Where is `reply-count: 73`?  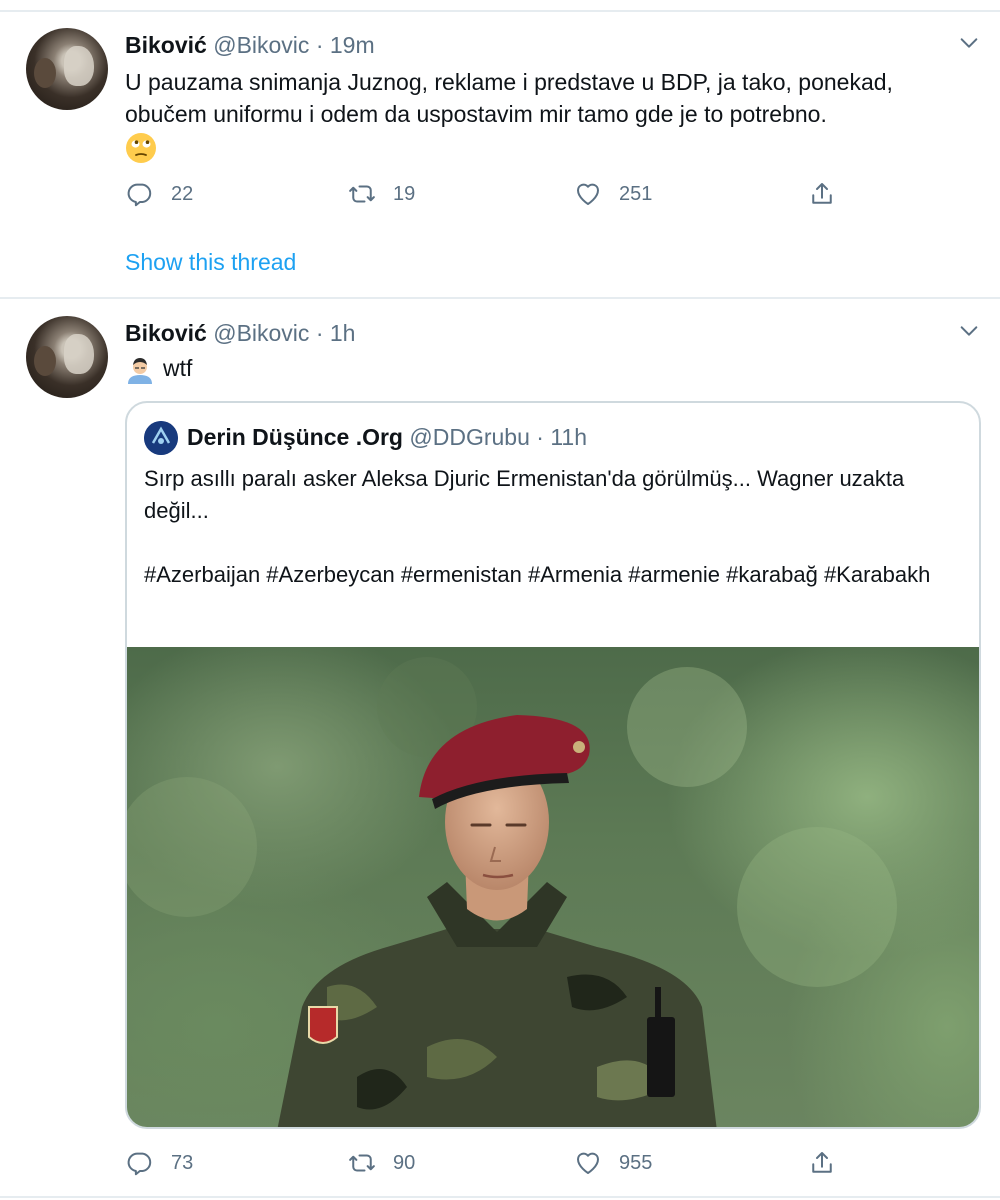
reply-count: 73 is located at coordinates (182, 1162).